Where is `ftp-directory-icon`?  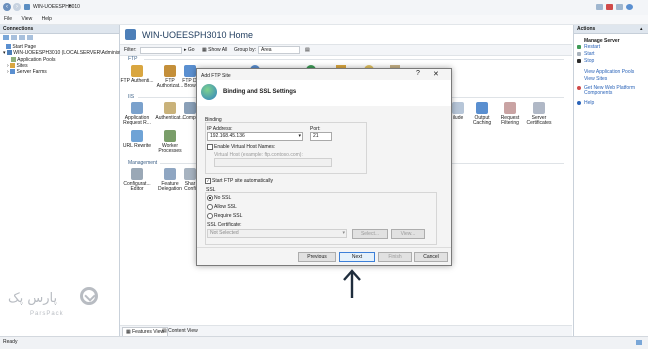 ftp-directory-icon is located at coordinates (190, 71).